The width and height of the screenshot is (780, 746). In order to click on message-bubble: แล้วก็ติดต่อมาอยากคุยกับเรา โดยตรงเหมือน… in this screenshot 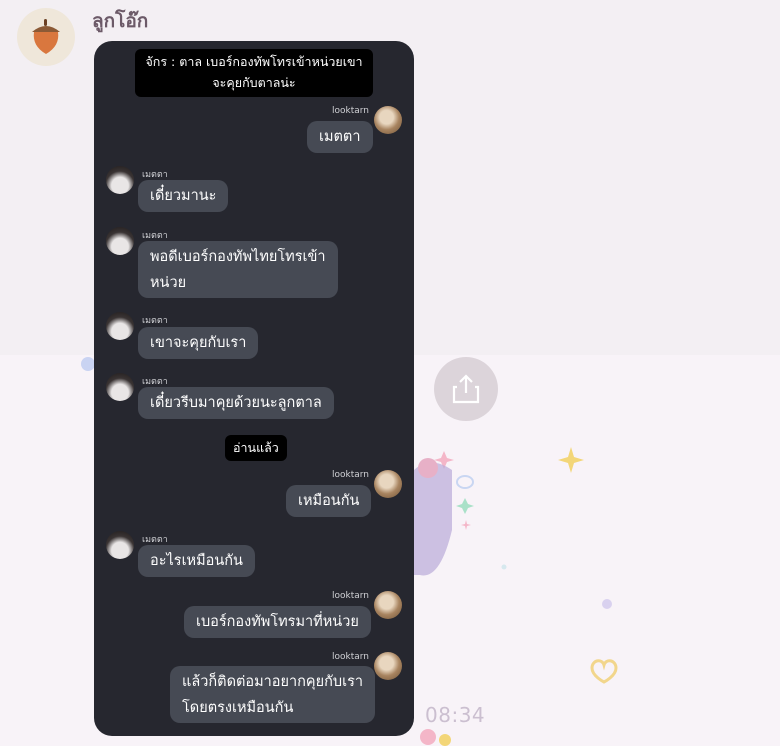, I will do `click(273, 694)`.